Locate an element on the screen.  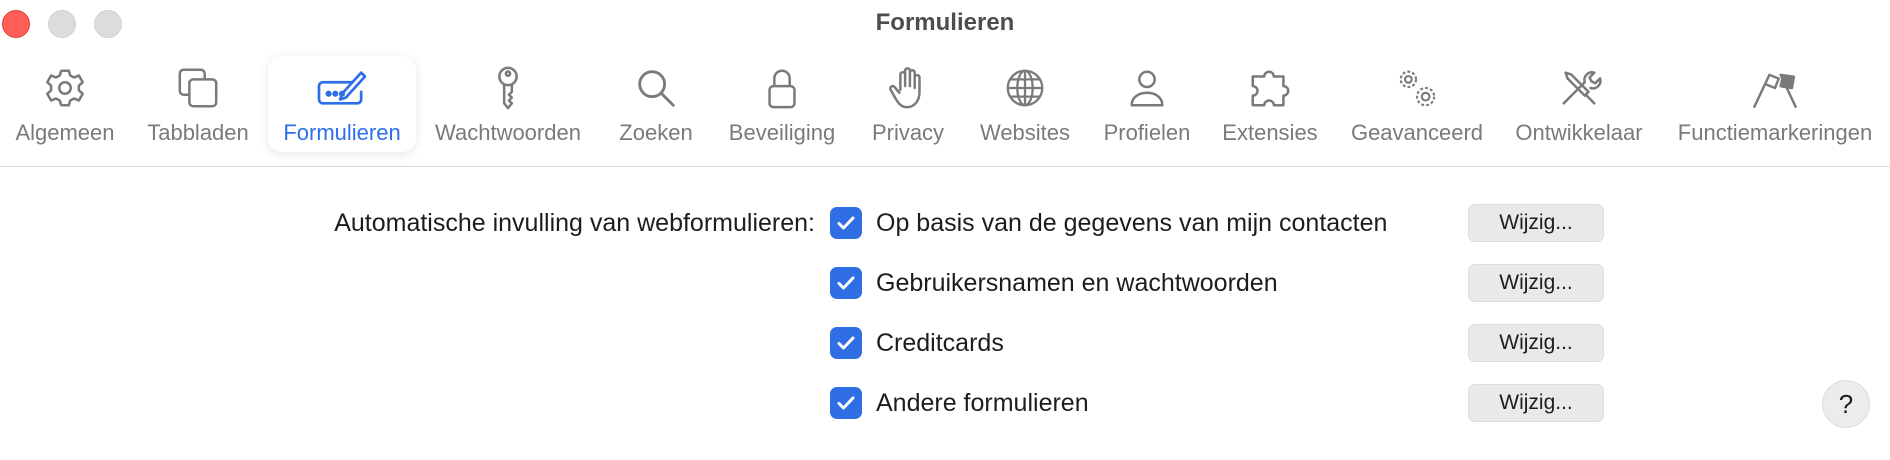
hand-icon is located at coordinates (908, 88).